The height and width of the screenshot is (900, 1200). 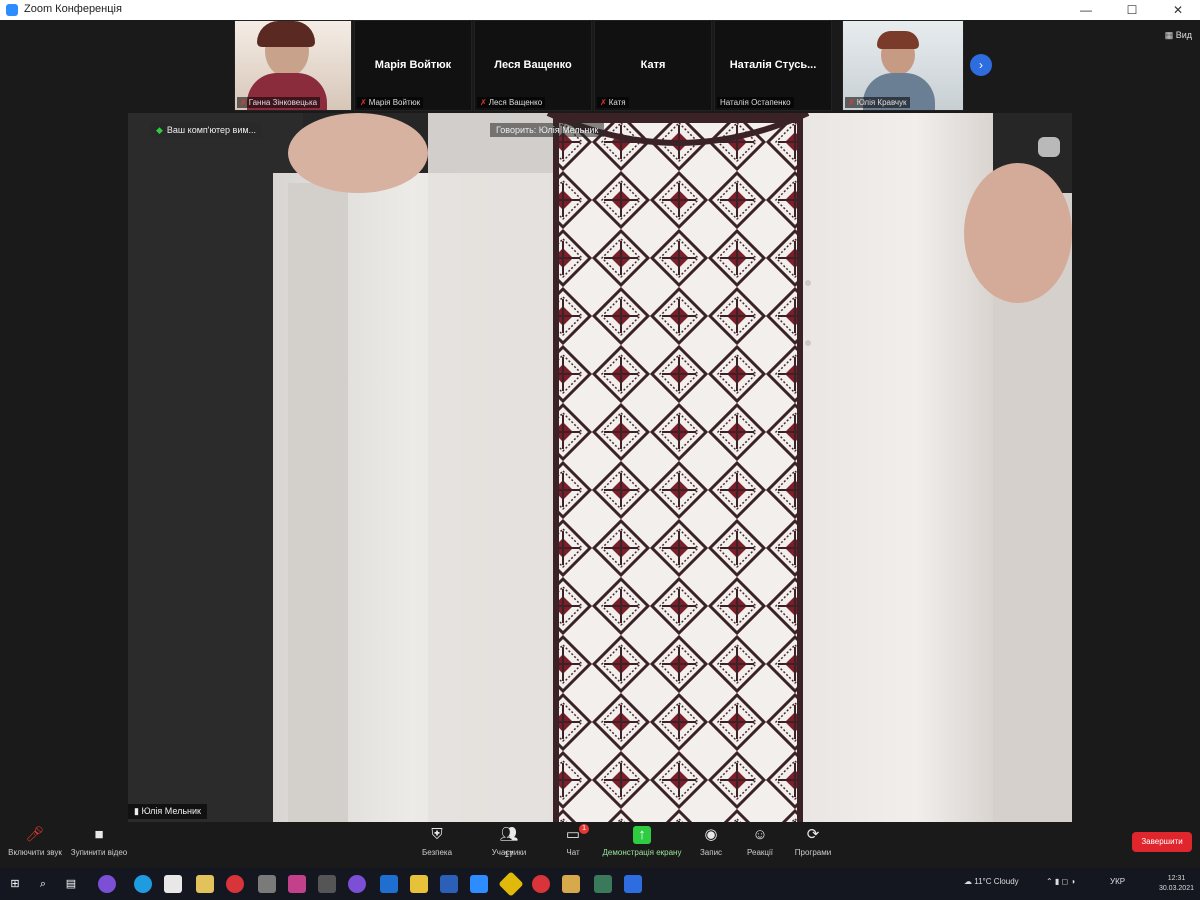 What do you see at coordinates (633, 884) in the screenshot?
I see `app-icon` at bounding box center [633, 884].